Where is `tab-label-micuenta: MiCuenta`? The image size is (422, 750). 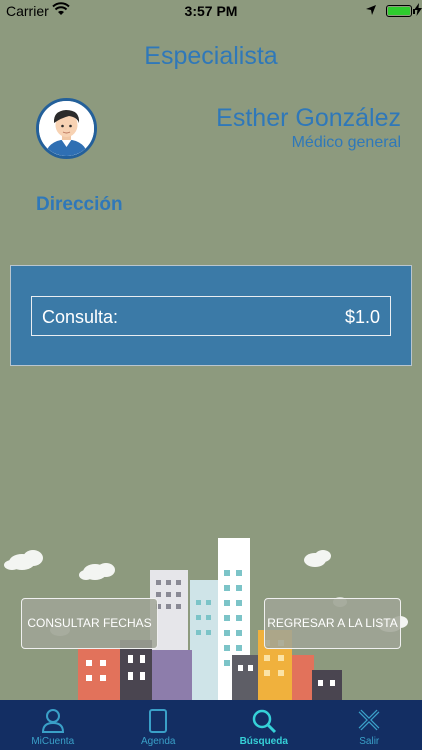
tab-label-micuenta: MiCuenta is located at coordinates (53, 741).